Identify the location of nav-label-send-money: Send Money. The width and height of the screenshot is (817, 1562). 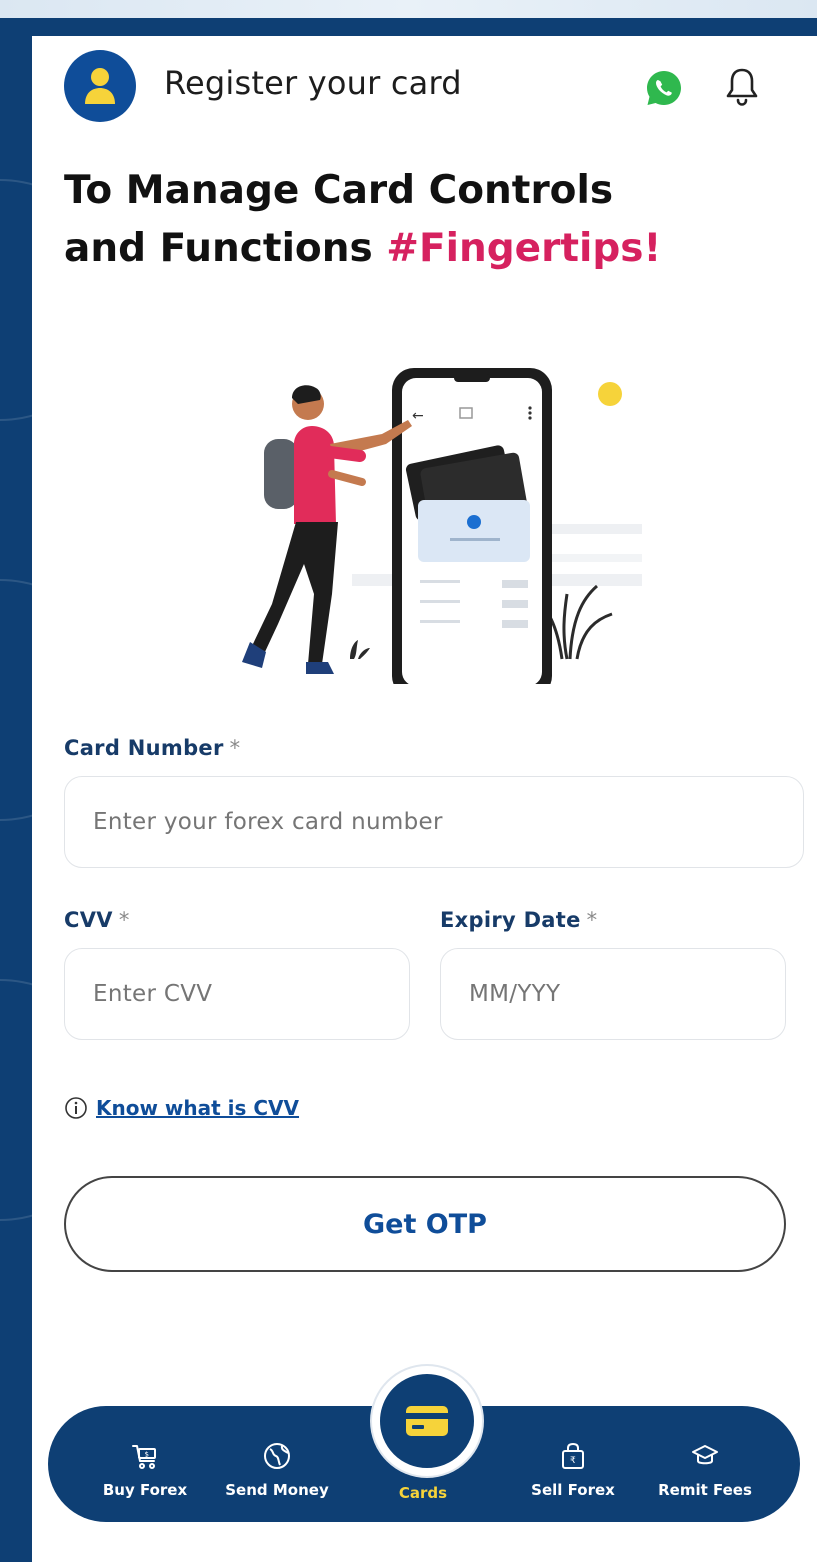
(277, 1490).